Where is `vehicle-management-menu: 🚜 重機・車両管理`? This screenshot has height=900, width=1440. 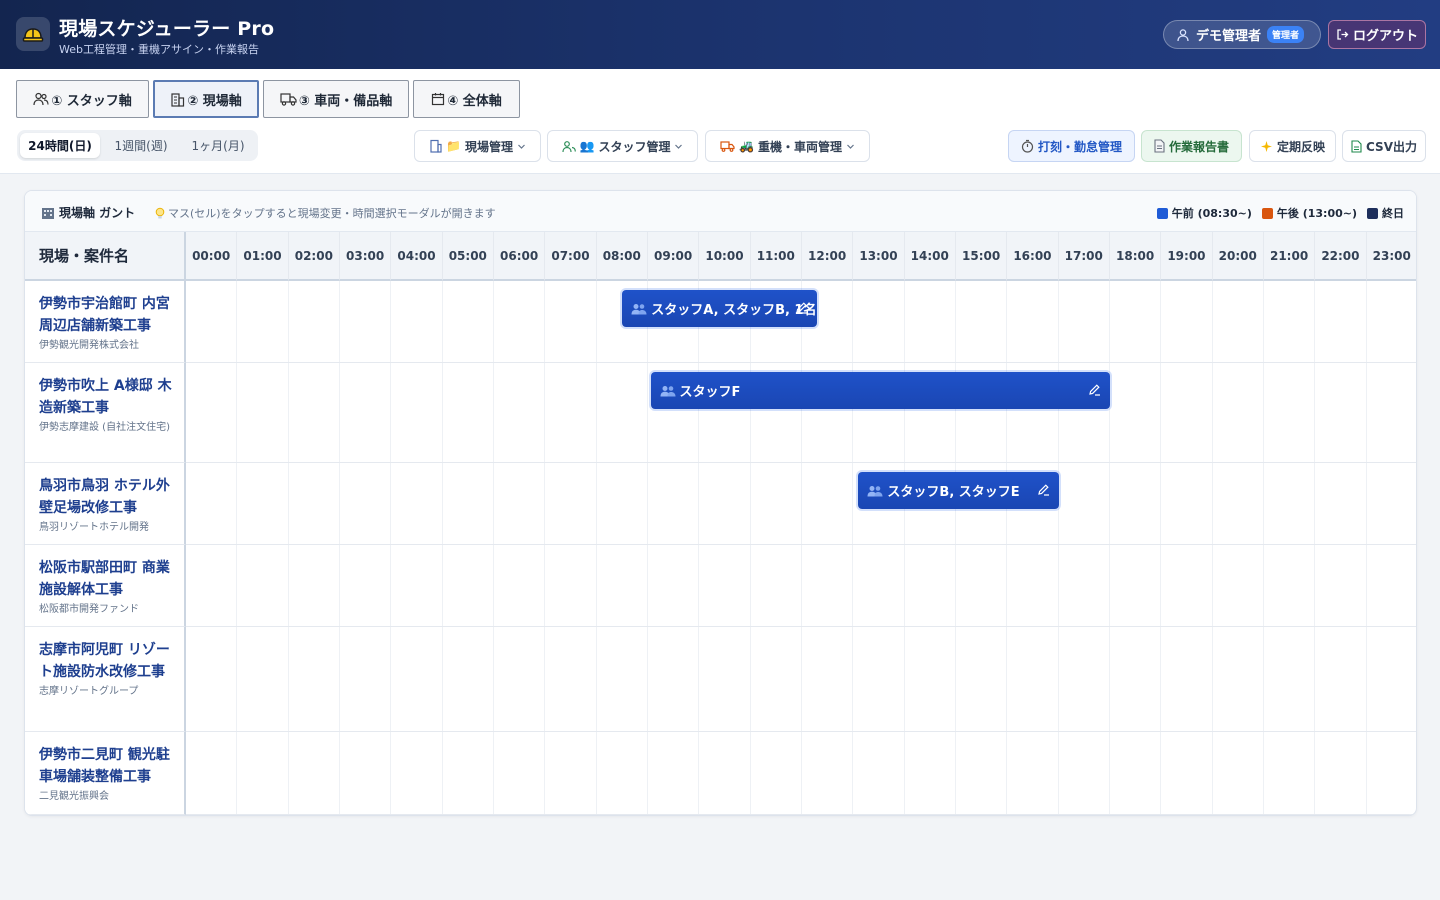 vehicle-management-menu: 🚜 重機・車両管理 is located at coordinates (787, 146).